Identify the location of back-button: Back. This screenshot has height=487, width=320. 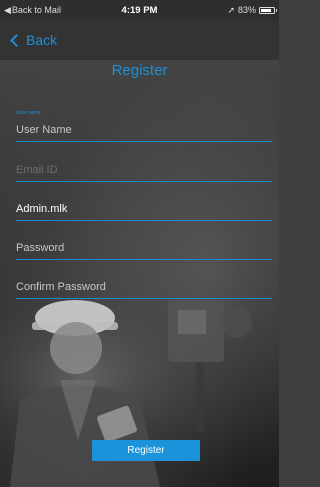
(34, 40).